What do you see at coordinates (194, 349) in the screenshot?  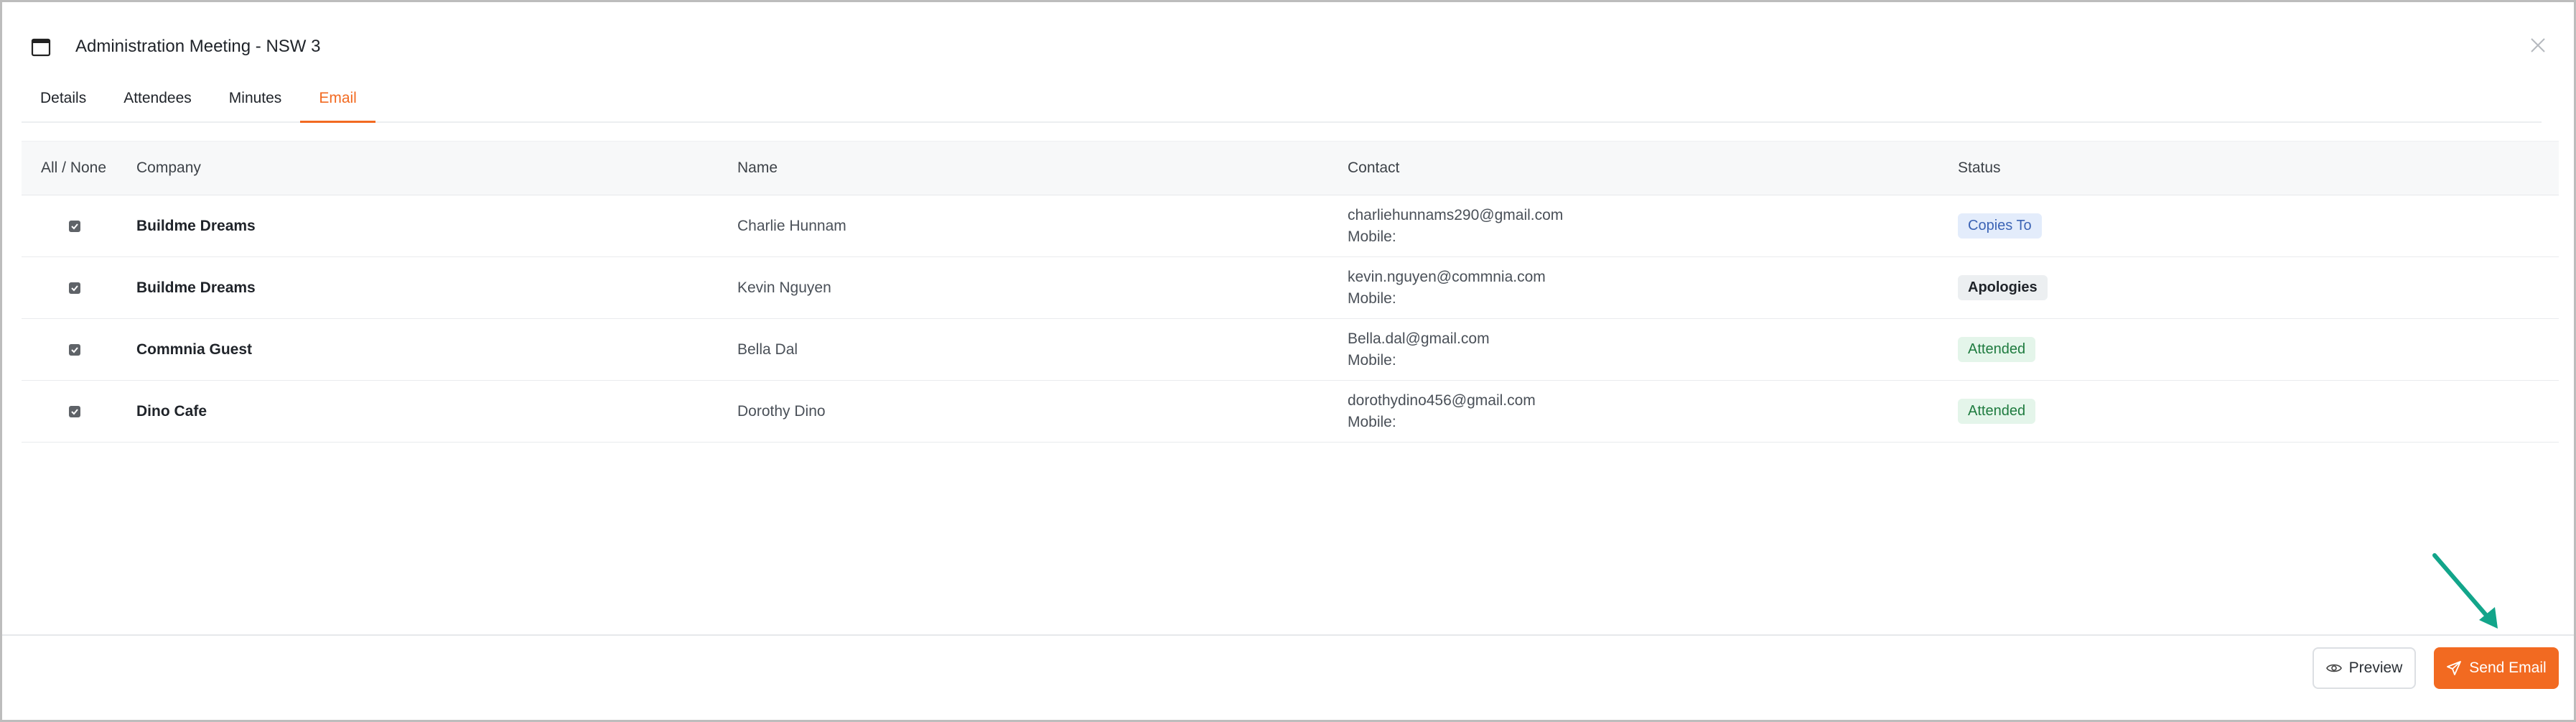 I see `row-company: Commnia Guest` at bounding box center [194, 349].